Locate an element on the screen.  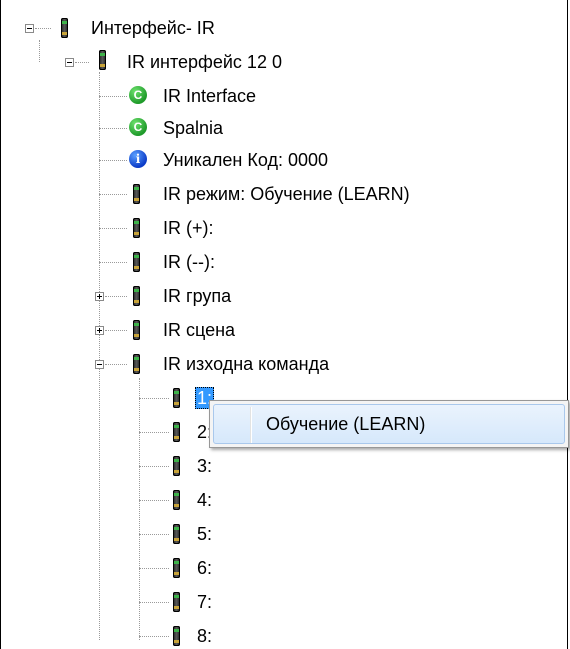
collapse-toggle-module is located at coordinates (69, 62).